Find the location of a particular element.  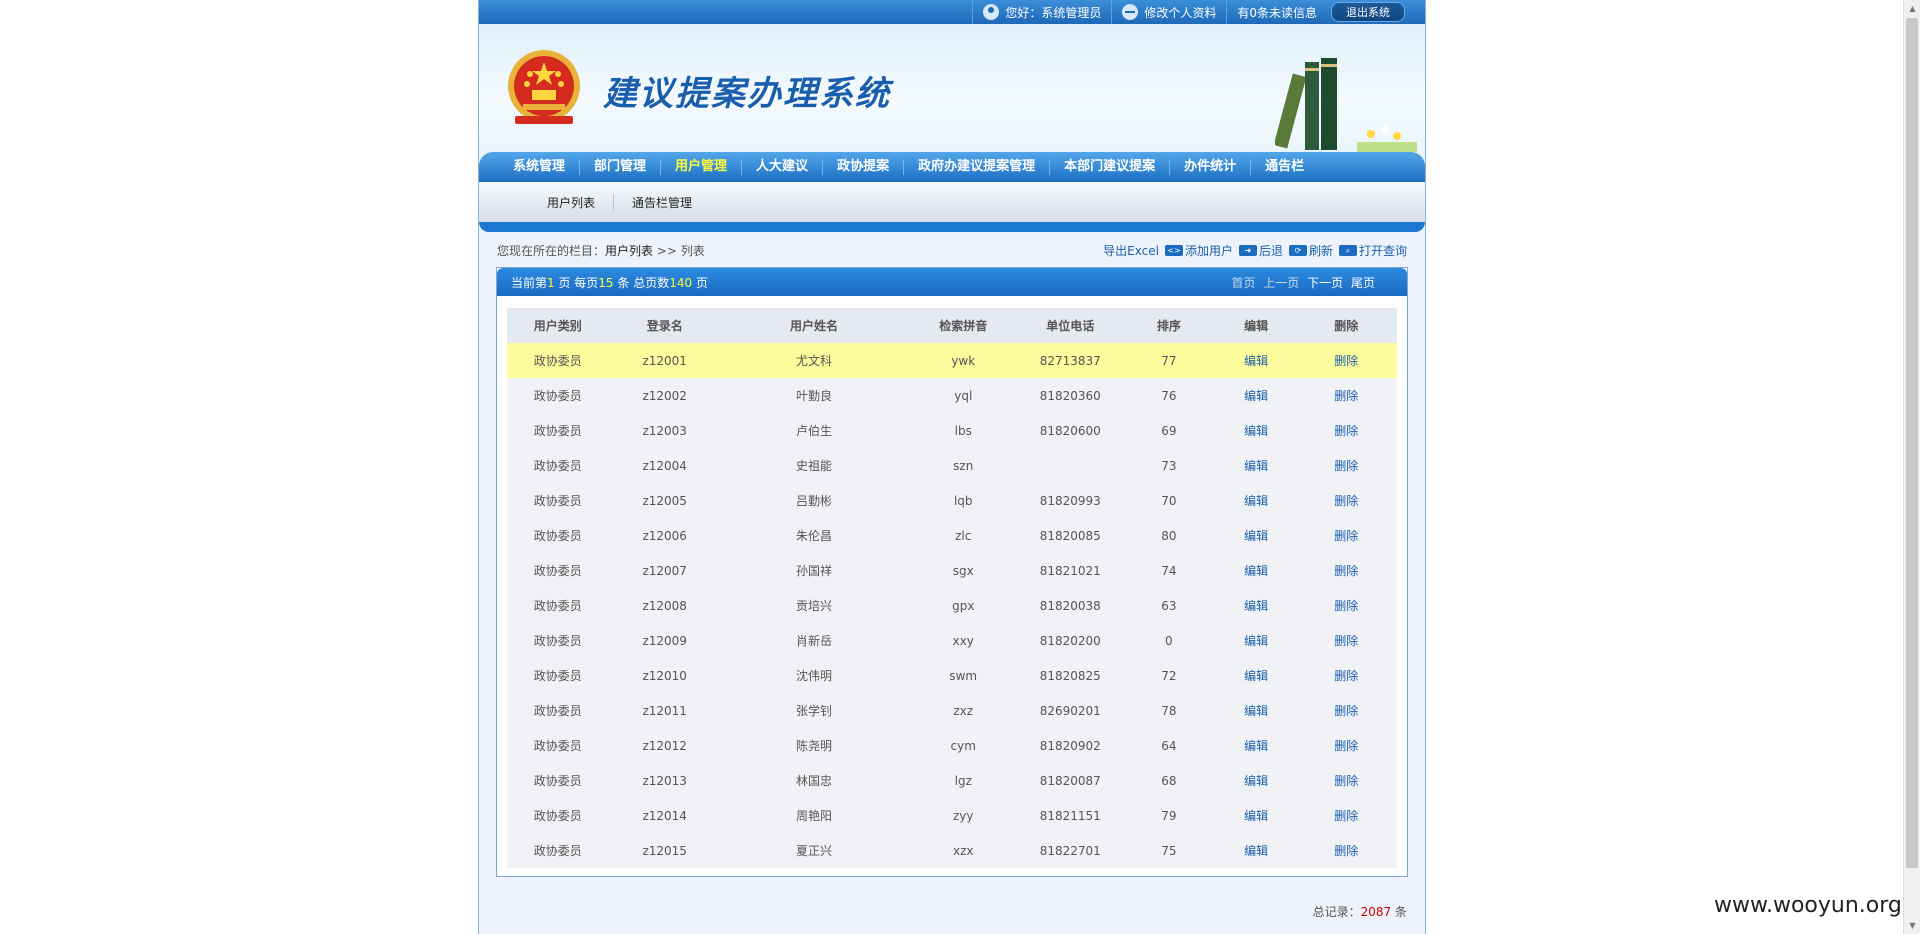

column-header: 用户类别 is located at coordinates (558, 325).